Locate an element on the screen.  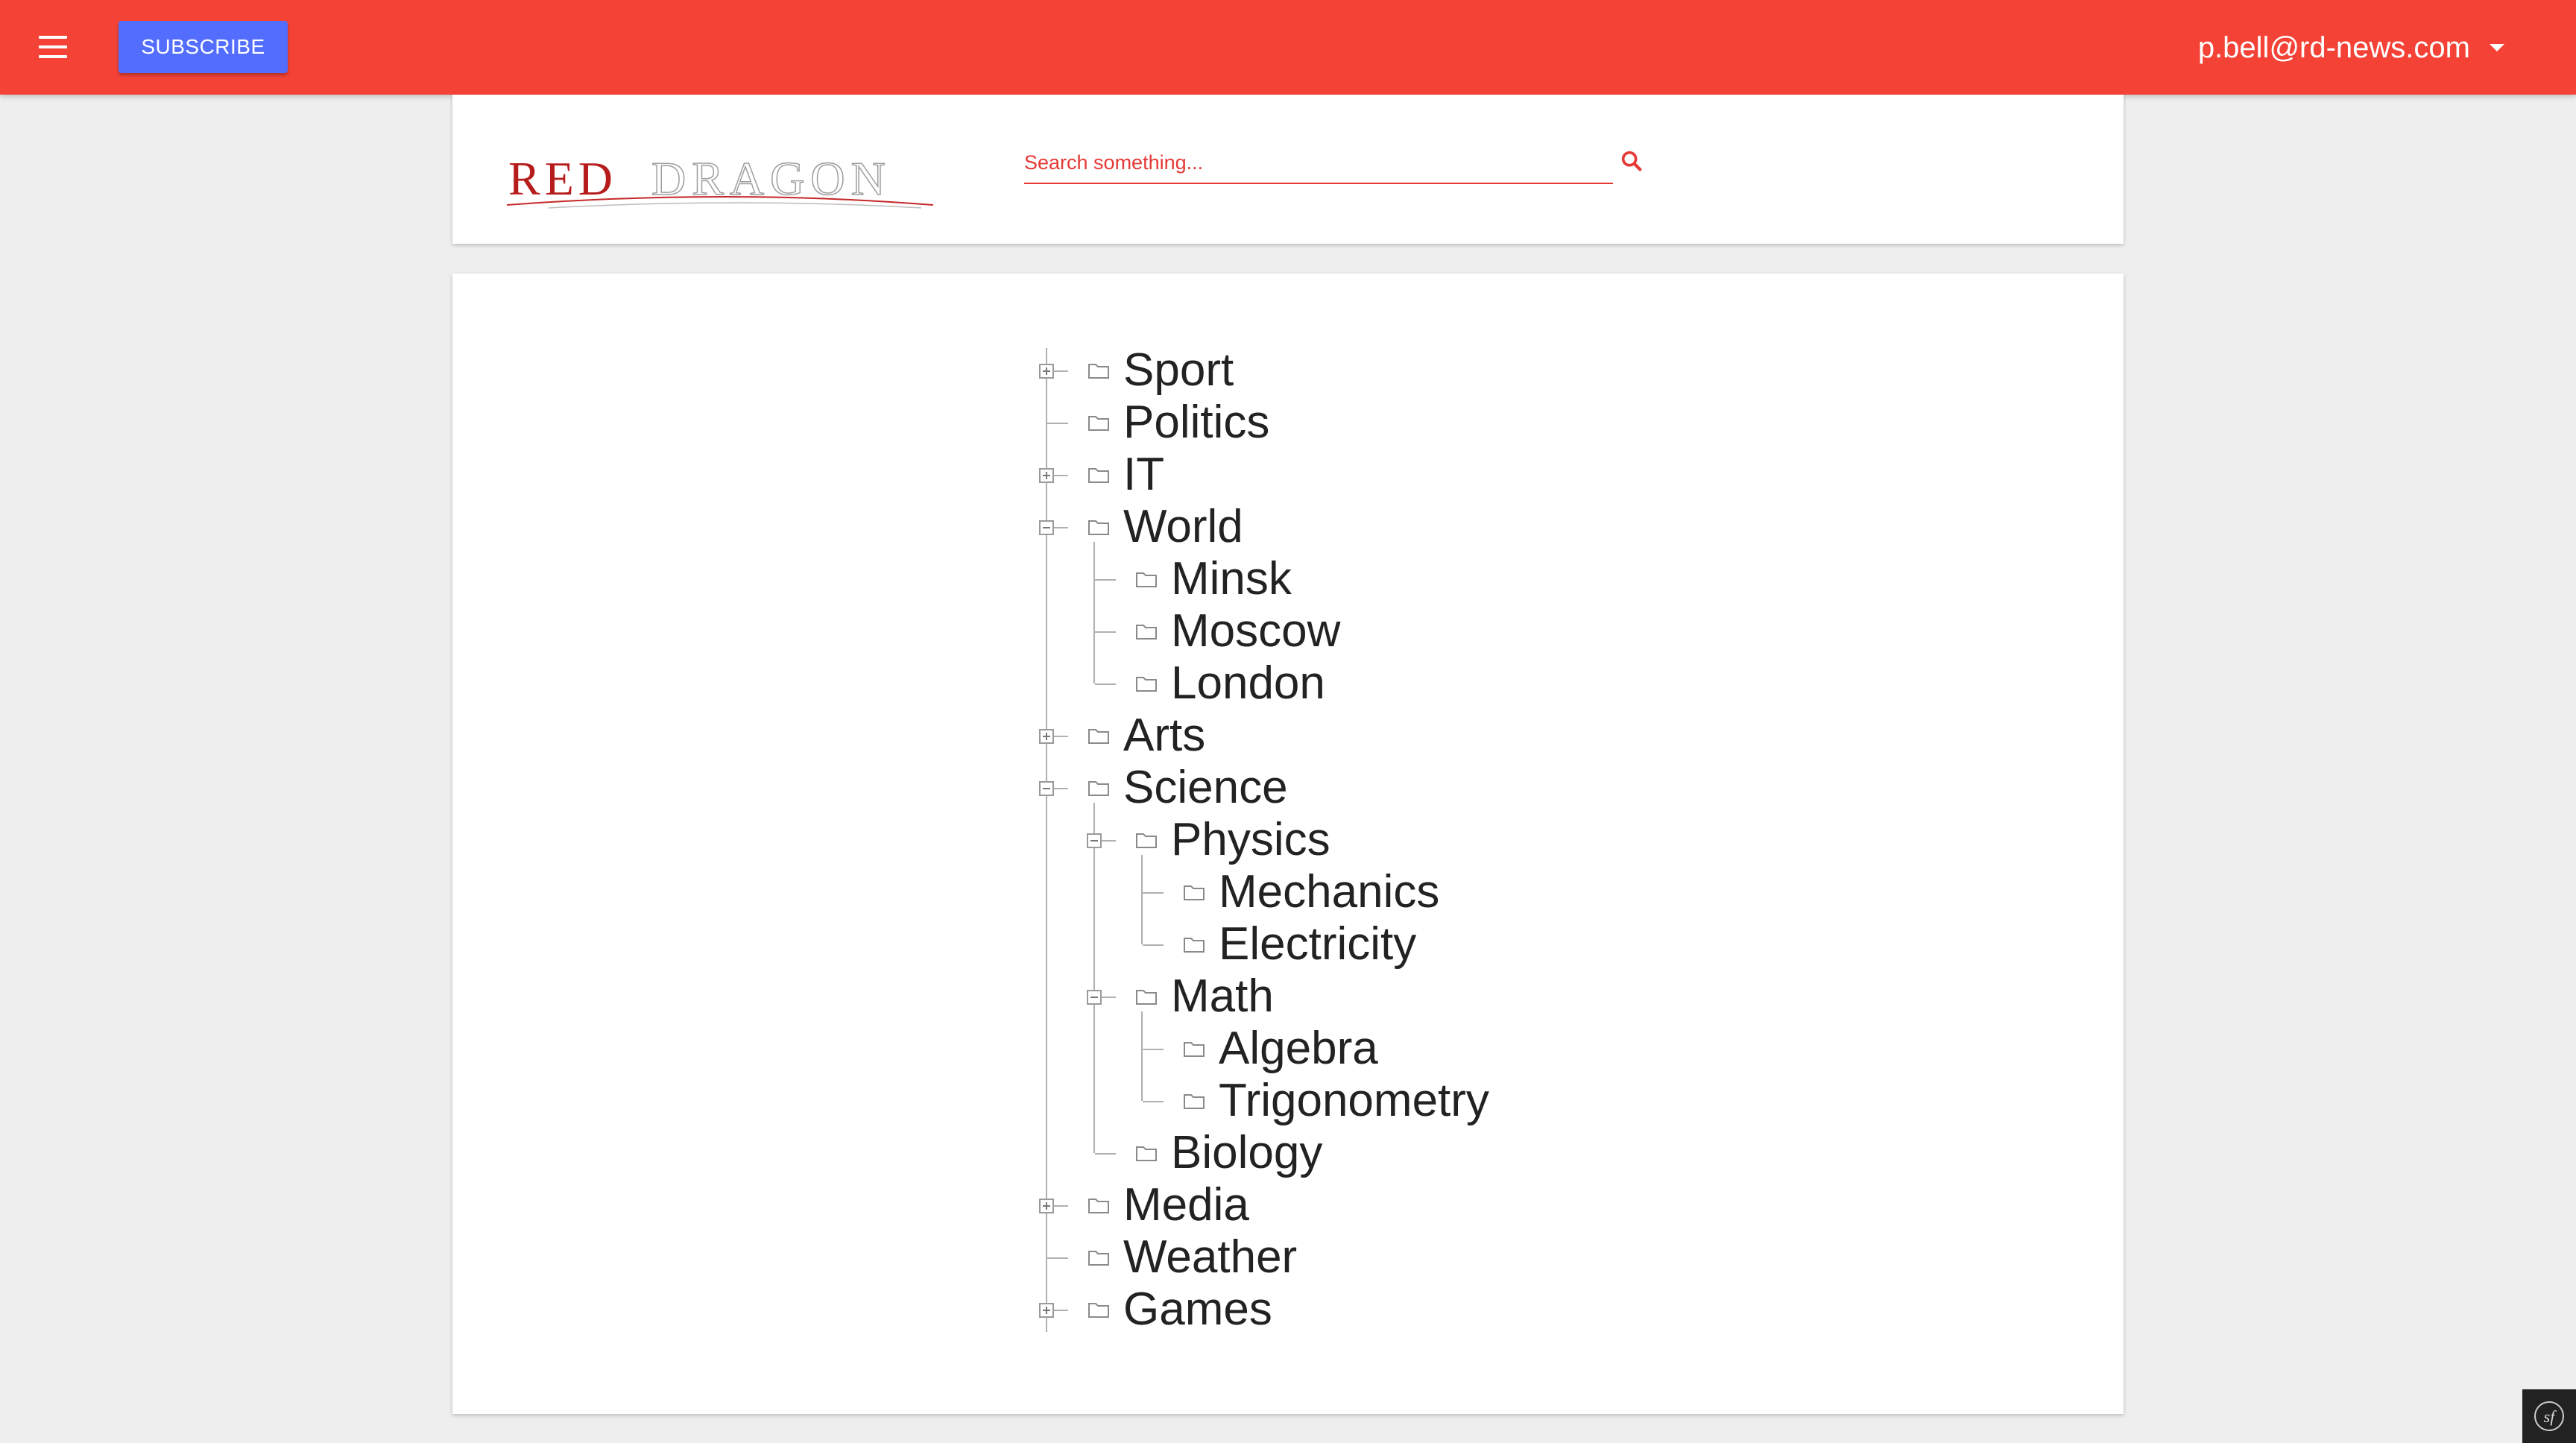
tree-node-label: Moscow is located at coordinates (1255, 631).